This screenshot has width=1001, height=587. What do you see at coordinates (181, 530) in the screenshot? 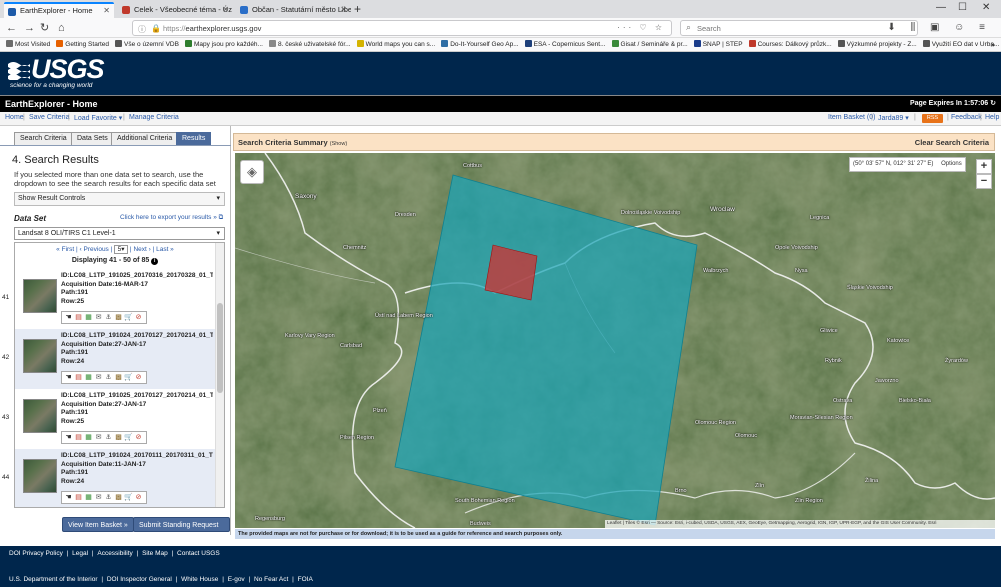
I see `submit-standing-request-button: Submit Standing Request »` at bounding box center [181, 530].